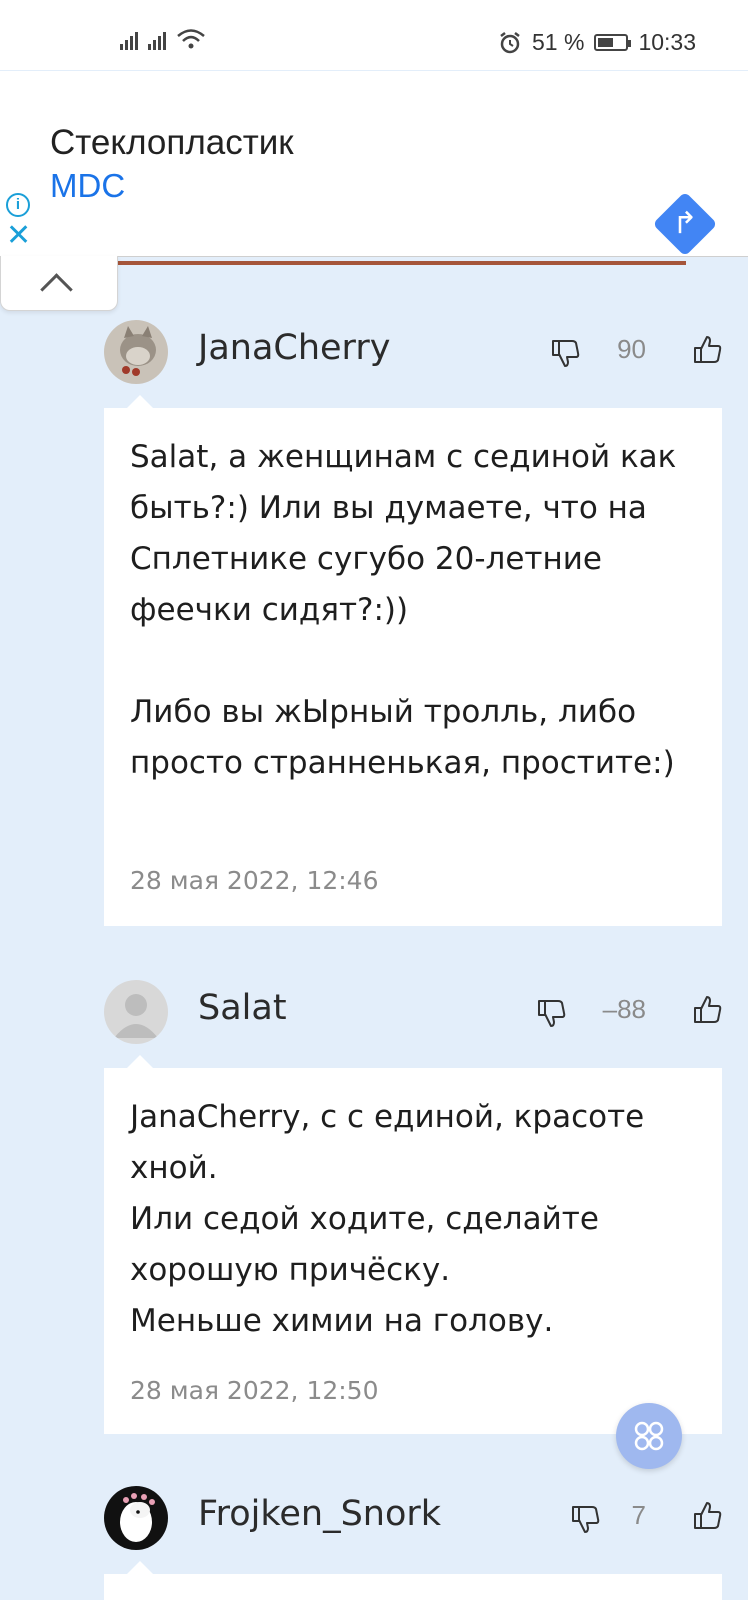  What do you see at coordinates (242, 1008) in the screenshot?
I see `comment-username: Salat` at bounding box center [242, 1008].